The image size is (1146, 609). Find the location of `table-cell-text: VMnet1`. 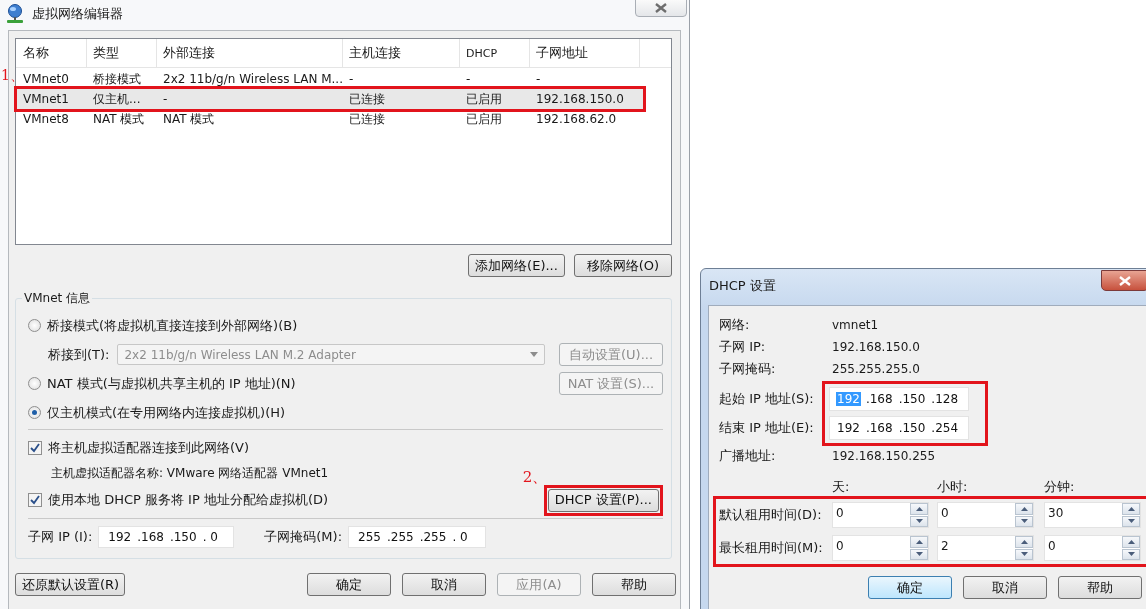

table-cell-text: VMnet1 is located at coordinates (46, 99).